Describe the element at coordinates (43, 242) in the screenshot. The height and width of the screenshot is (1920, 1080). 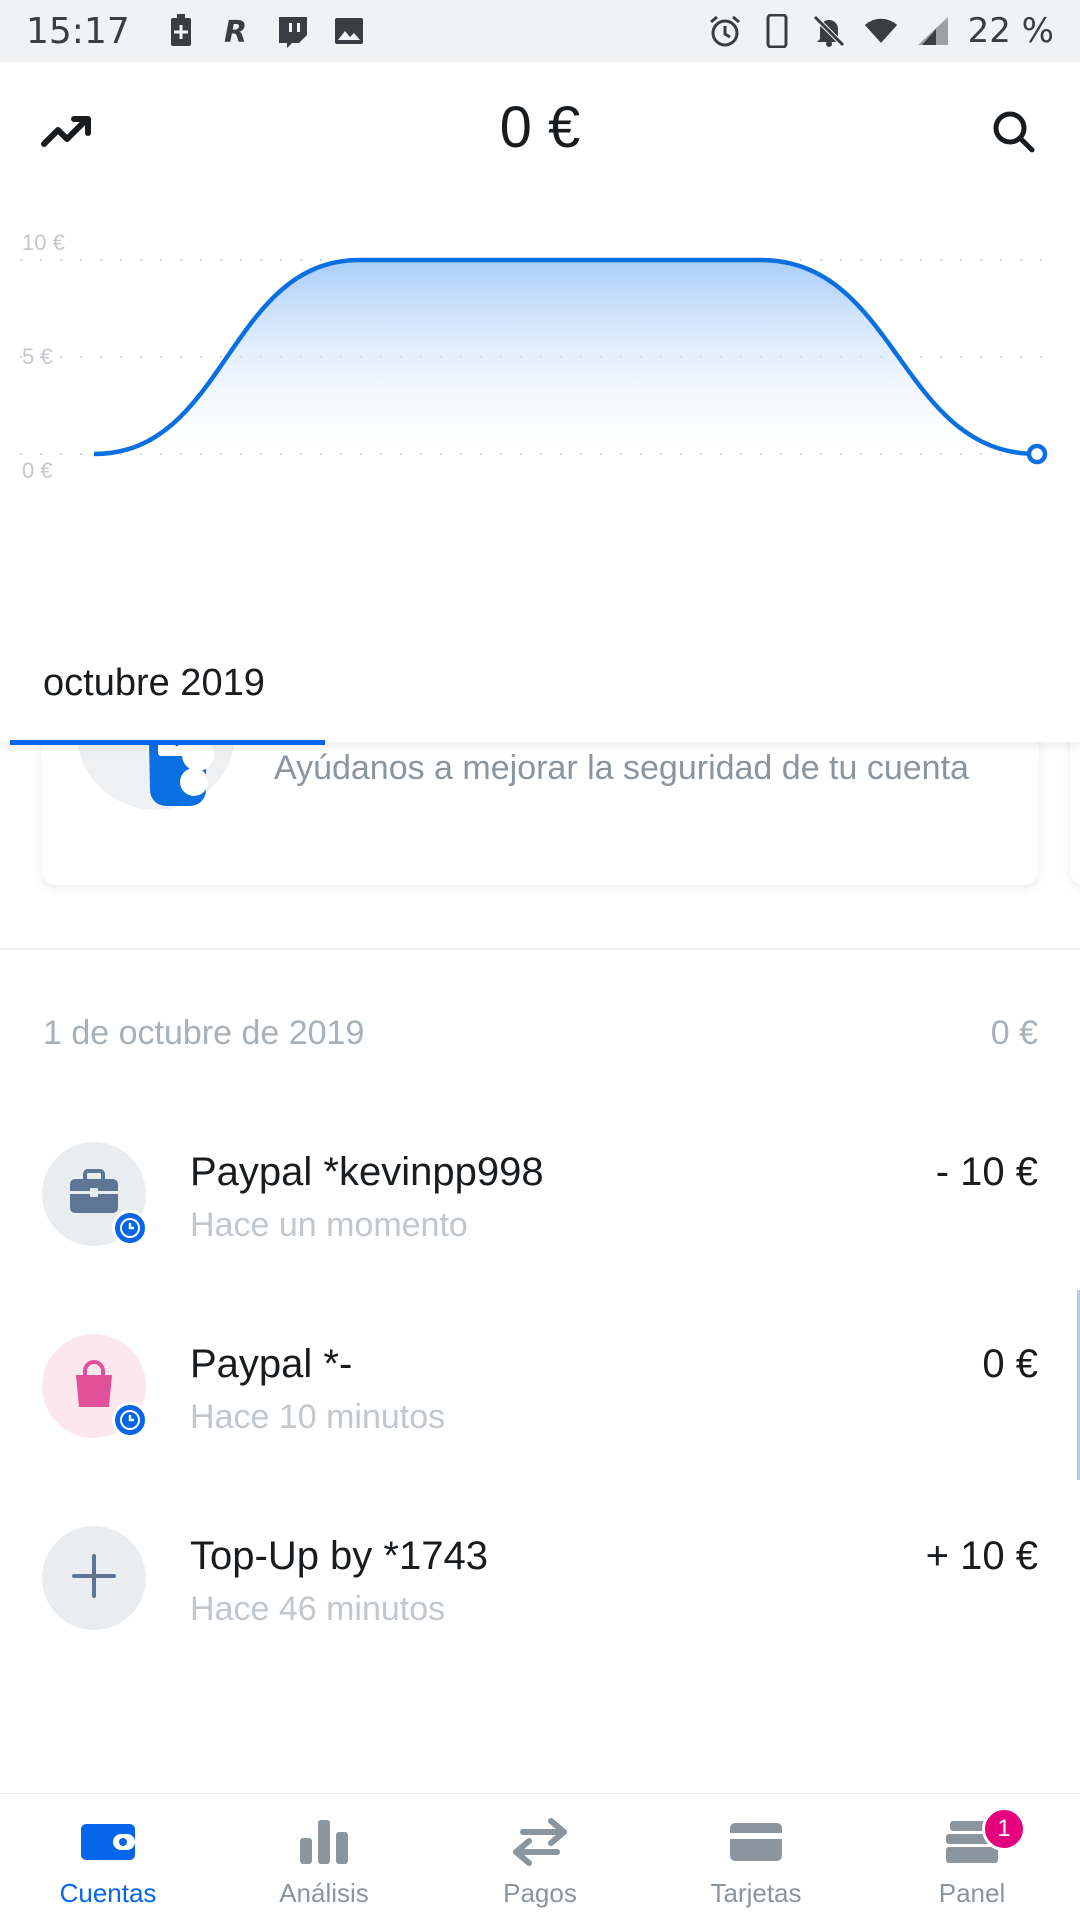
I see `y-tick-label: 10 €` at that location.